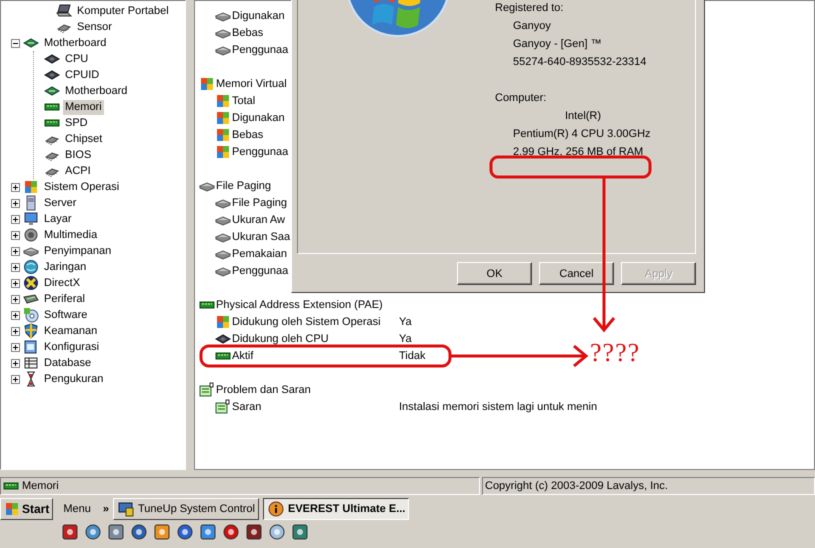  I want to click on property-value: Instalasi memori sistem lagi untuk menin, so click(498, 406).